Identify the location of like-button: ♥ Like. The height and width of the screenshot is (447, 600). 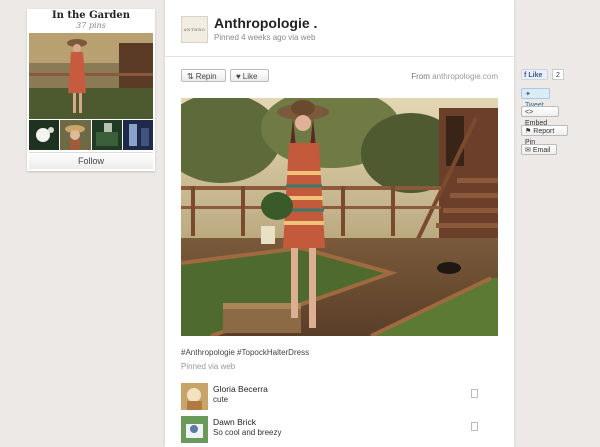
(249, 75).